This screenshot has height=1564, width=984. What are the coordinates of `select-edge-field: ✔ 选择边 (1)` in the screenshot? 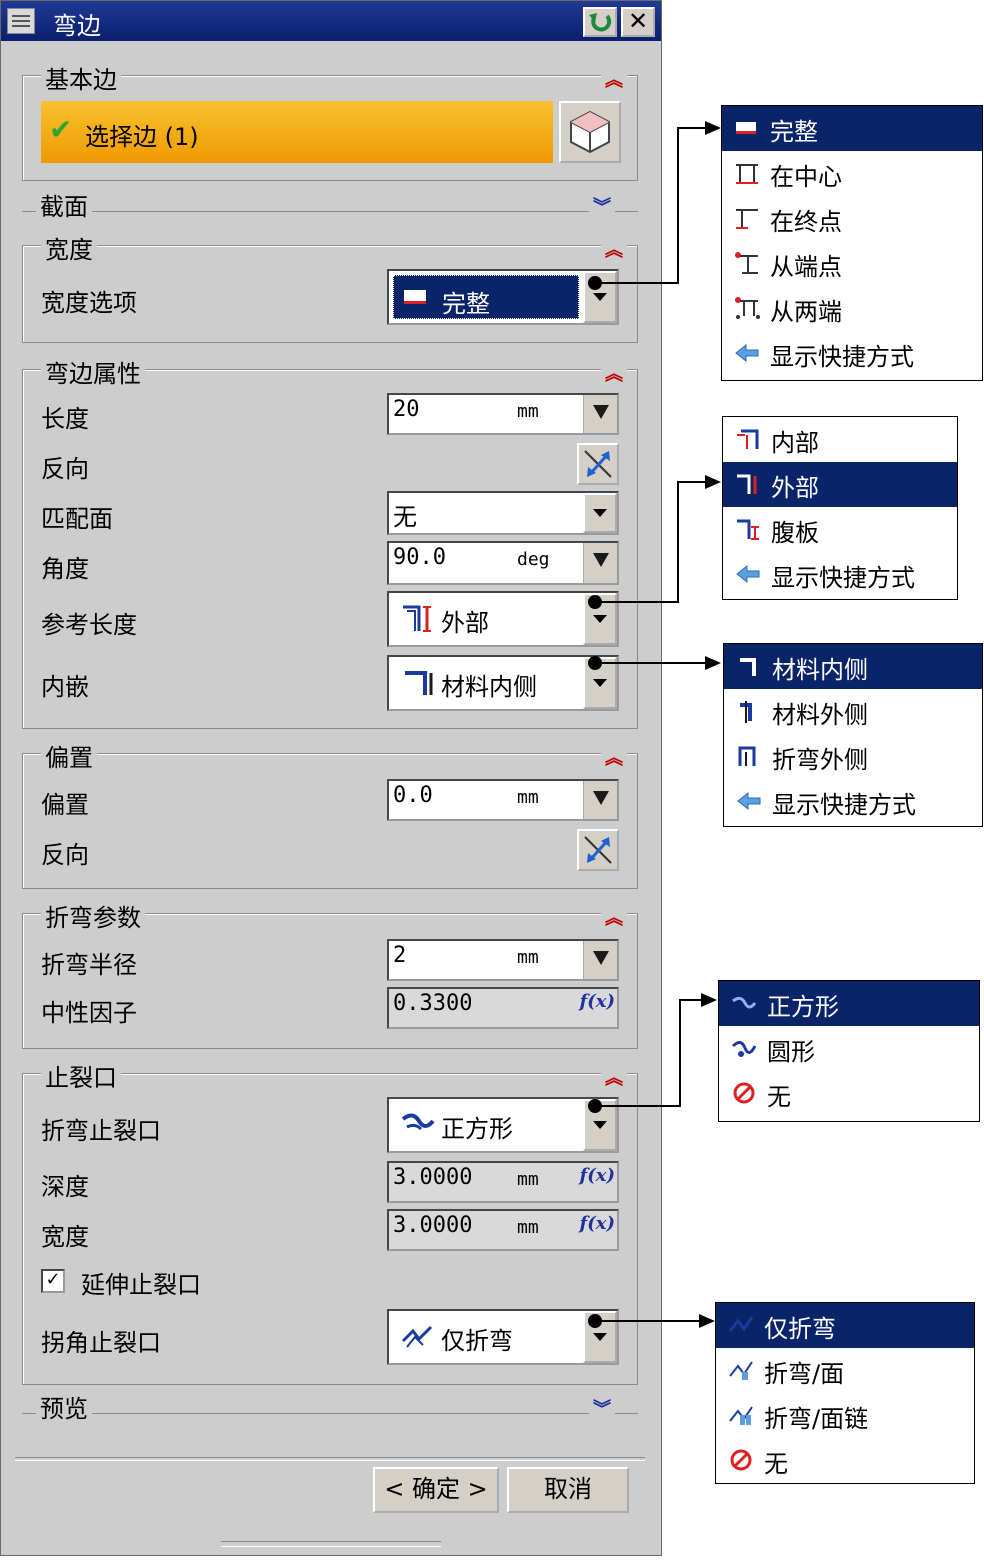 It's located at (297, 132).